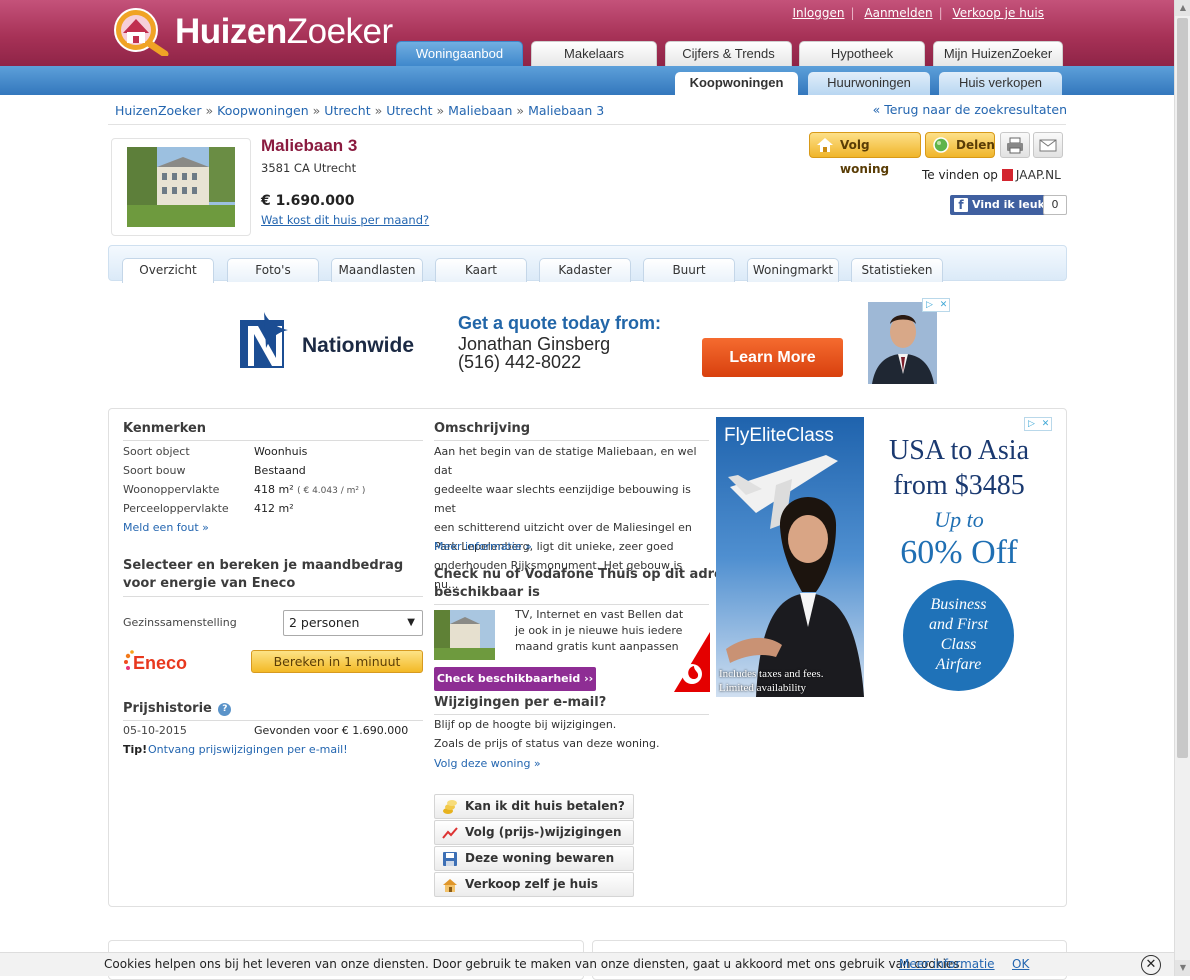 This screenshot has height=980, width=1190. Describe the element at coordinates (181, 187) in the screenshot. I see `property-thumbnail` at that location.